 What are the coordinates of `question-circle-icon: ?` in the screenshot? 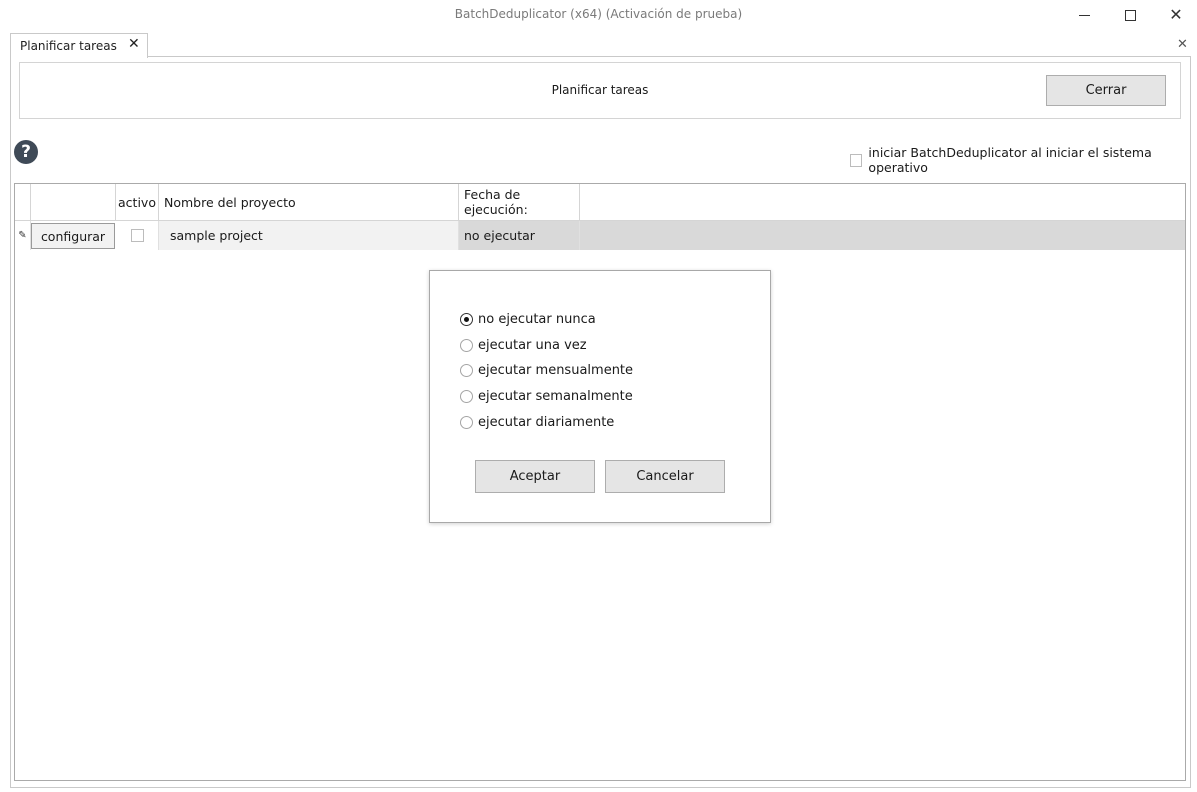 It's located at (26, 152).